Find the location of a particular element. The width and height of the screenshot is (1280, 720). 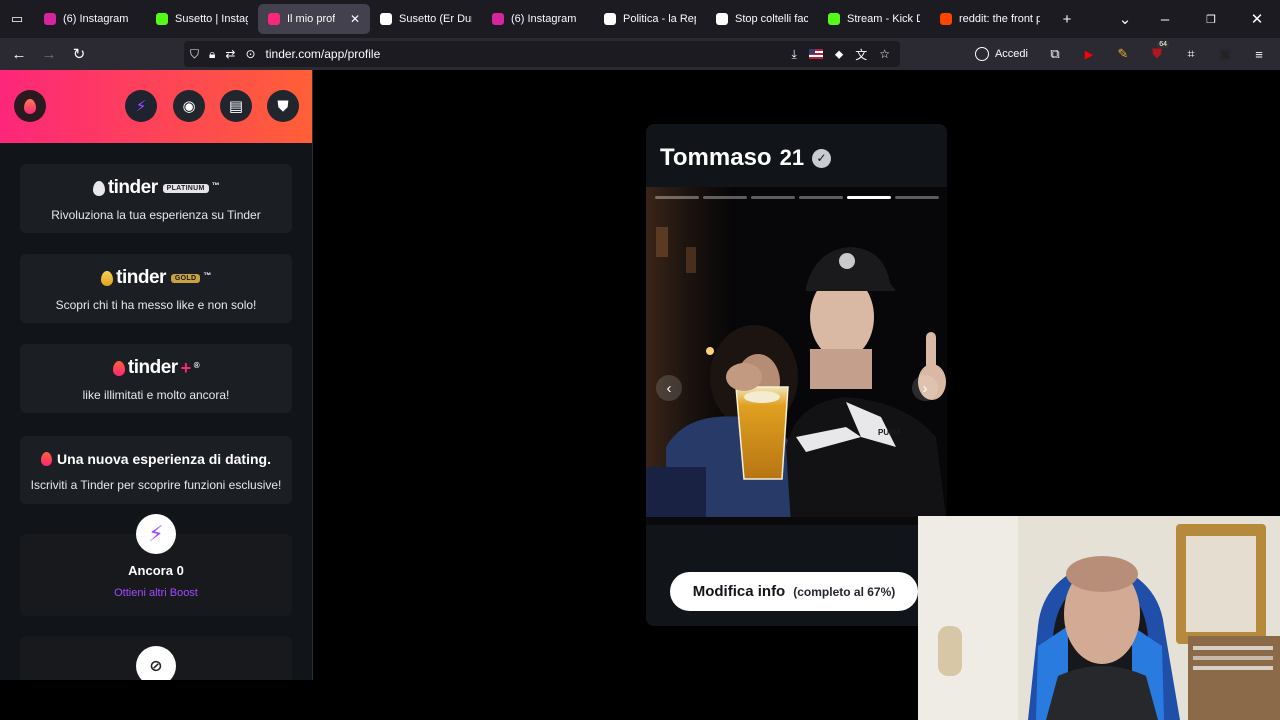

browser-tab: Stream - Kick Das is located at coordinates (874, 19).